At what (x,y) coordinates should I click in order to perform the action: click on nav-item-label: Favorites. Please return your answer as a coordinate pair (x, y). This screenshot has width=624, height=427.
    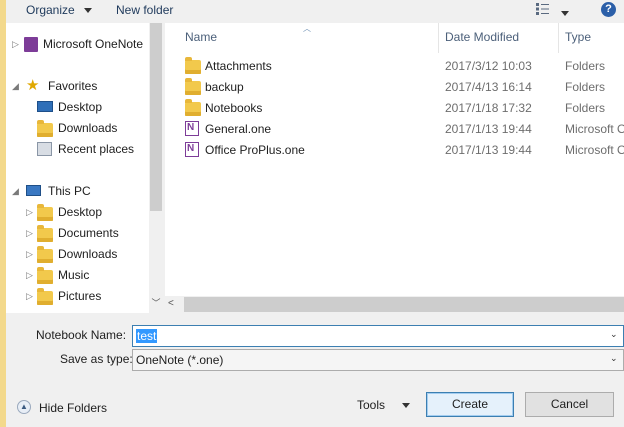
    Looking at the image, I should click on (73, 86).